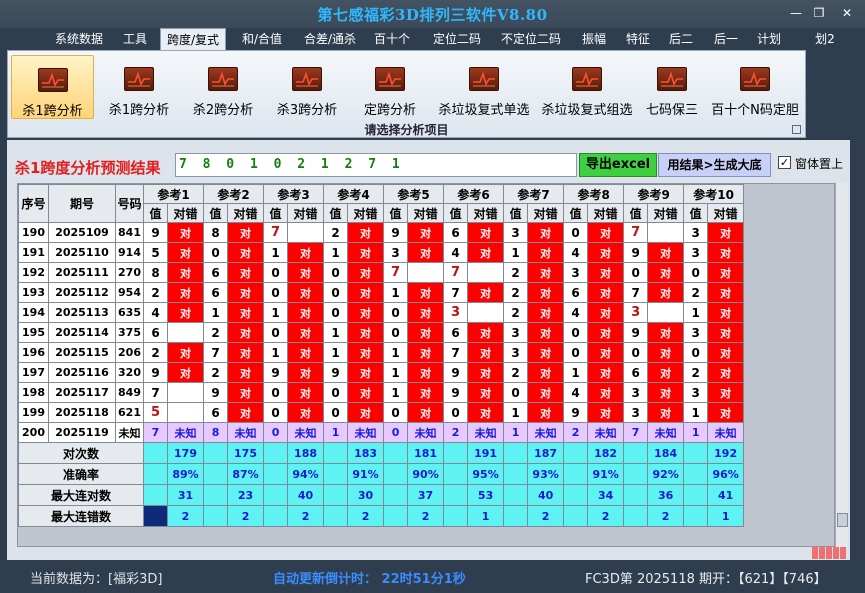 The image size is (865, 593). I want to click on stats-value: 175, so click(246, 453).